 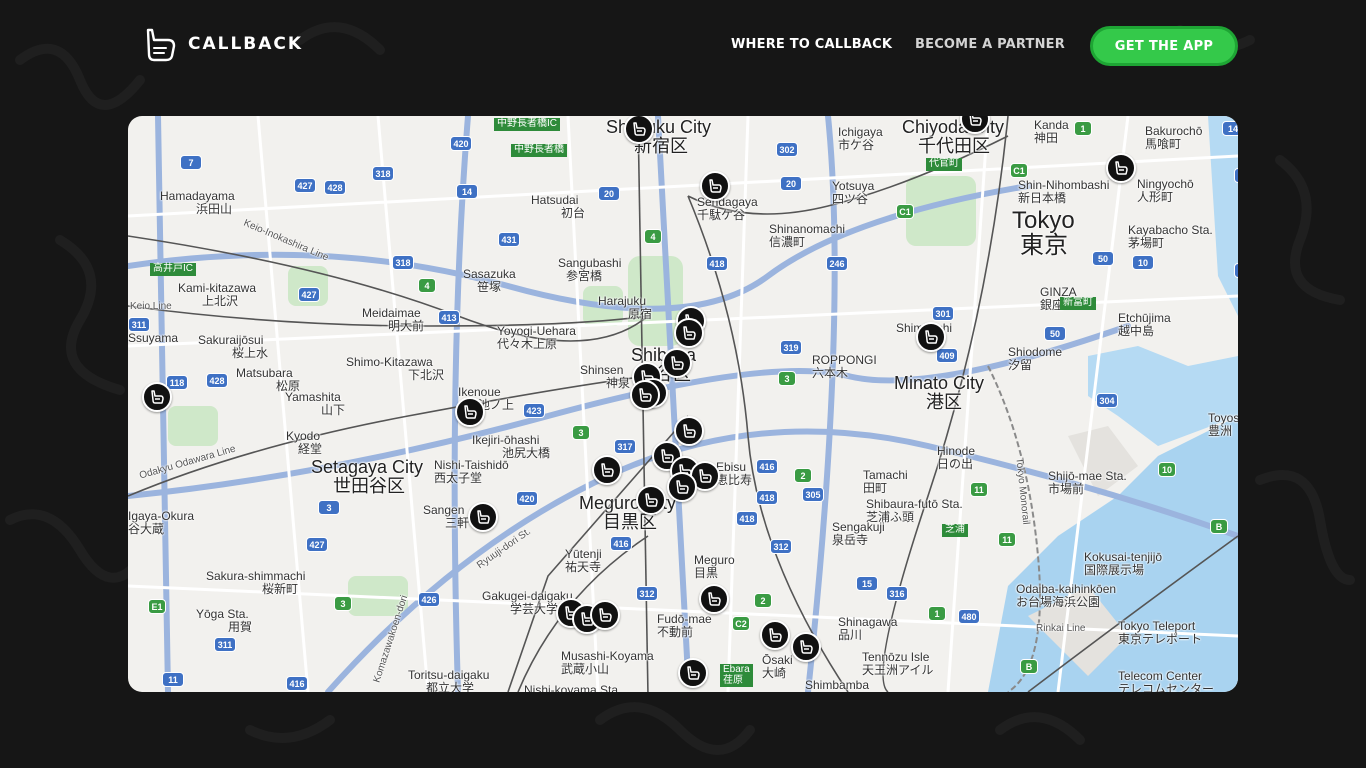 What do you see at coordinates (1064, 191) in the screenshot?
I see `station-label: Shin-Nihombashi 新日本橋` at bounding box center [1064, 191].